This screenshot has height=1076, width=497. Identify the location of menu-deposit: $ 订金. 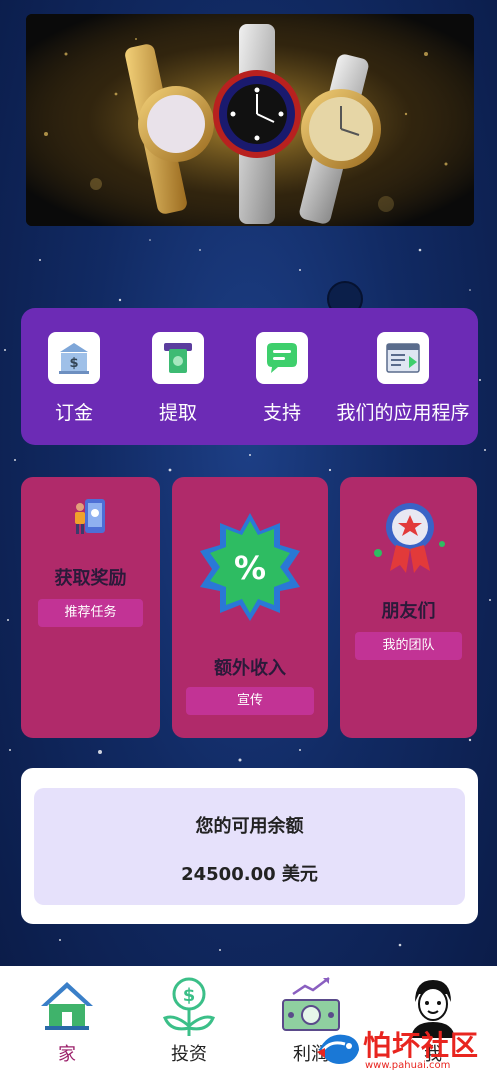
(74, 376).